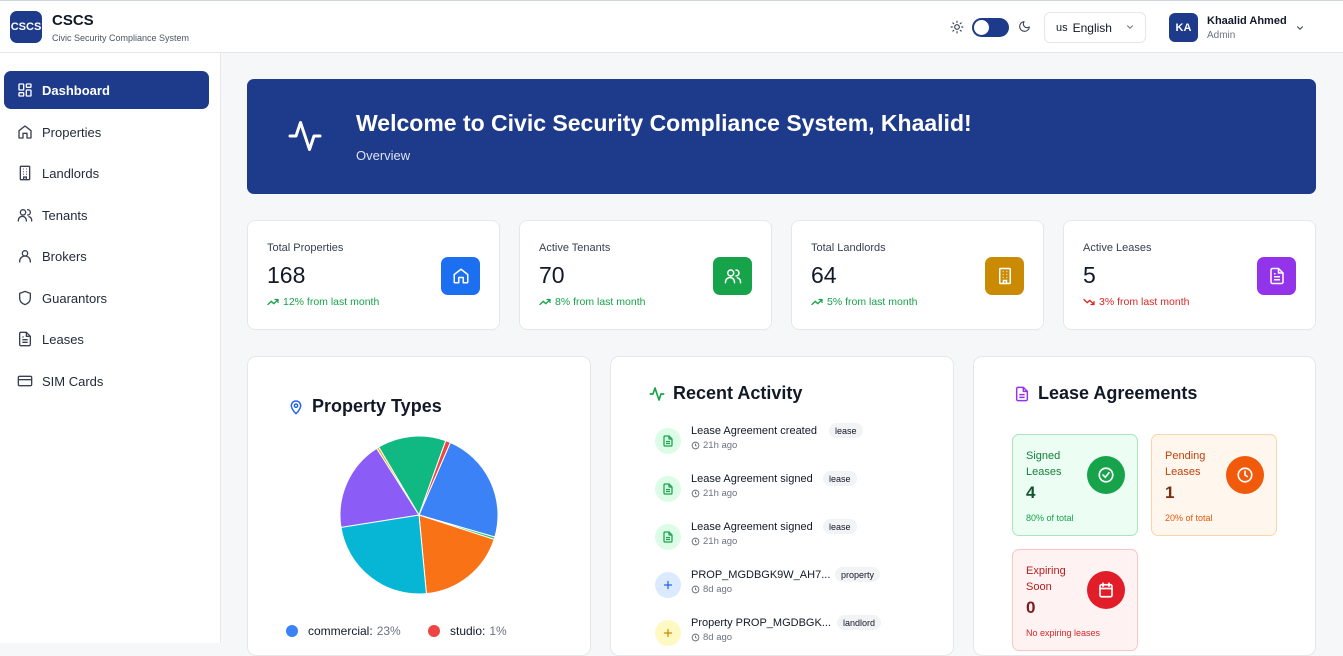  Describe the element at coordinates (296, 406) in the screenshot. I see `map-pin-icon` at that location.